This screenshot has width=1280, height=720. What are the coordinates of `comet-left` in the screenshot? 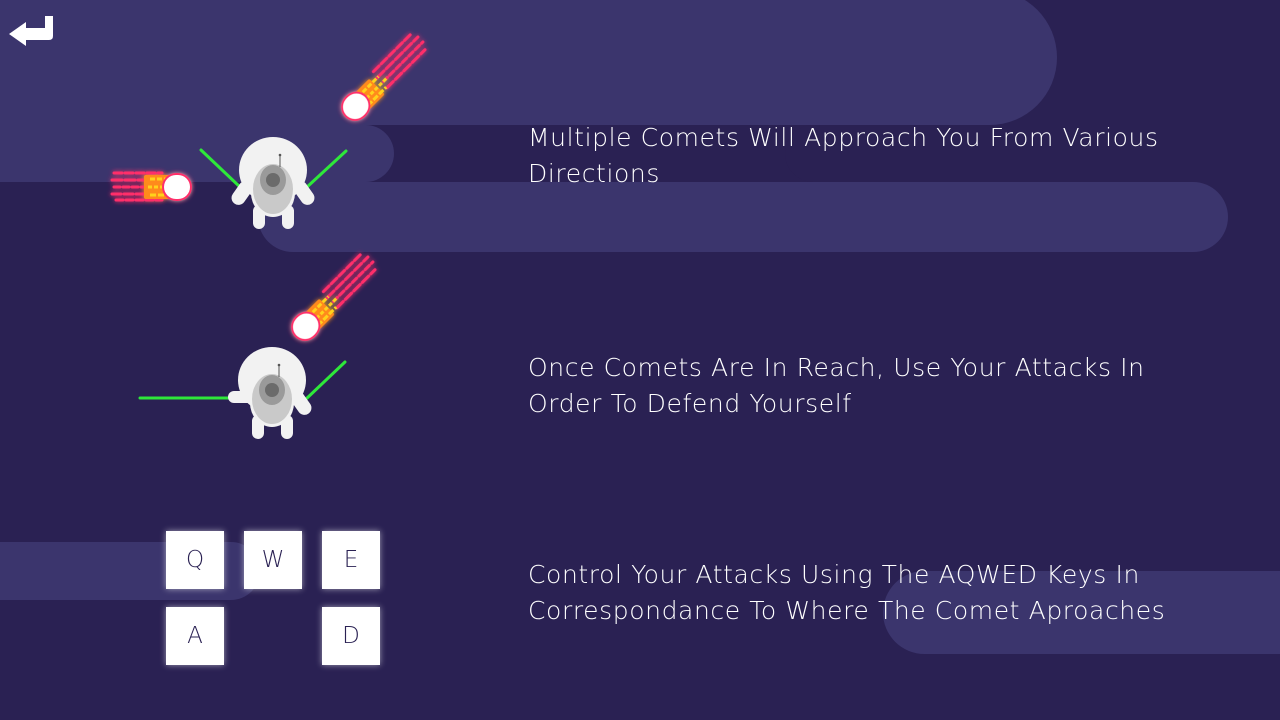 It's located at (151, 186).